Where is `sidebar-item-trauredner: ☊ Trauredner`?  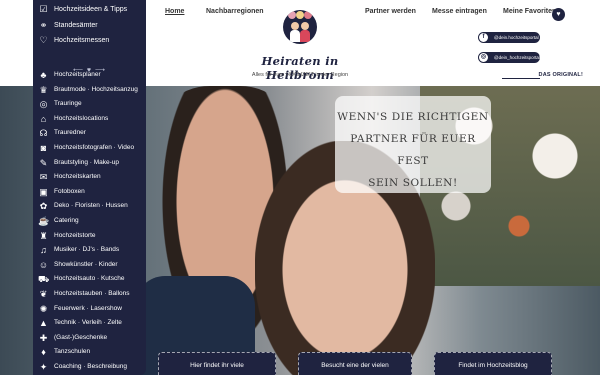 sidebar-item-trauredner: ☊ Trauredner is located at coordinates (89, 133).